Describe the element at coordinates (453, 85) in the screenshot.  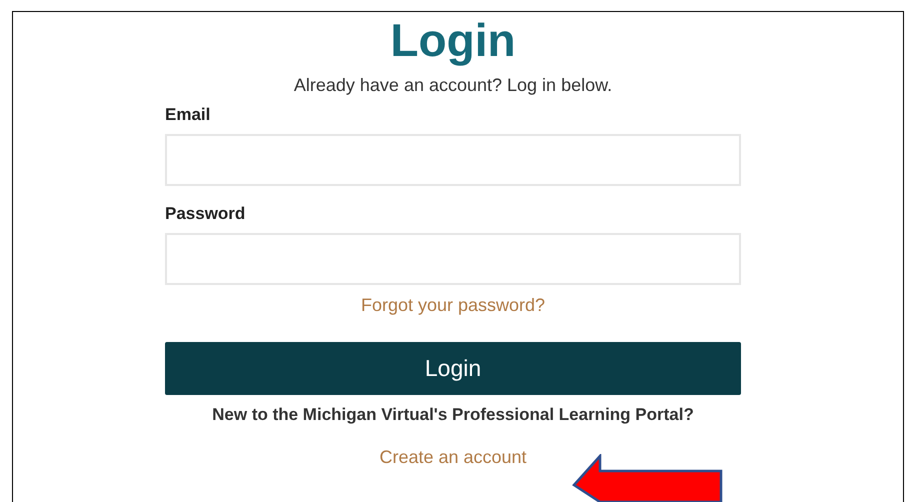
I see `subtitle: Already have an account? Log in below.` at that location.